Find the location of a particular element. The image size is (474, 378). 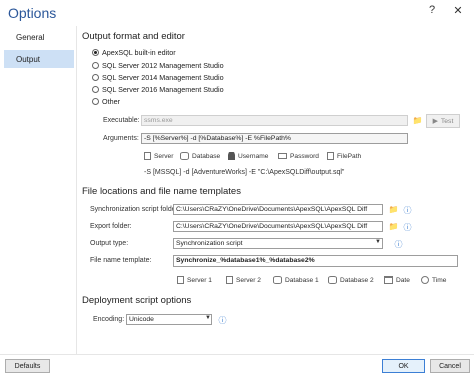

sidebar-item-output: Output is located at coordinates (39, 59).